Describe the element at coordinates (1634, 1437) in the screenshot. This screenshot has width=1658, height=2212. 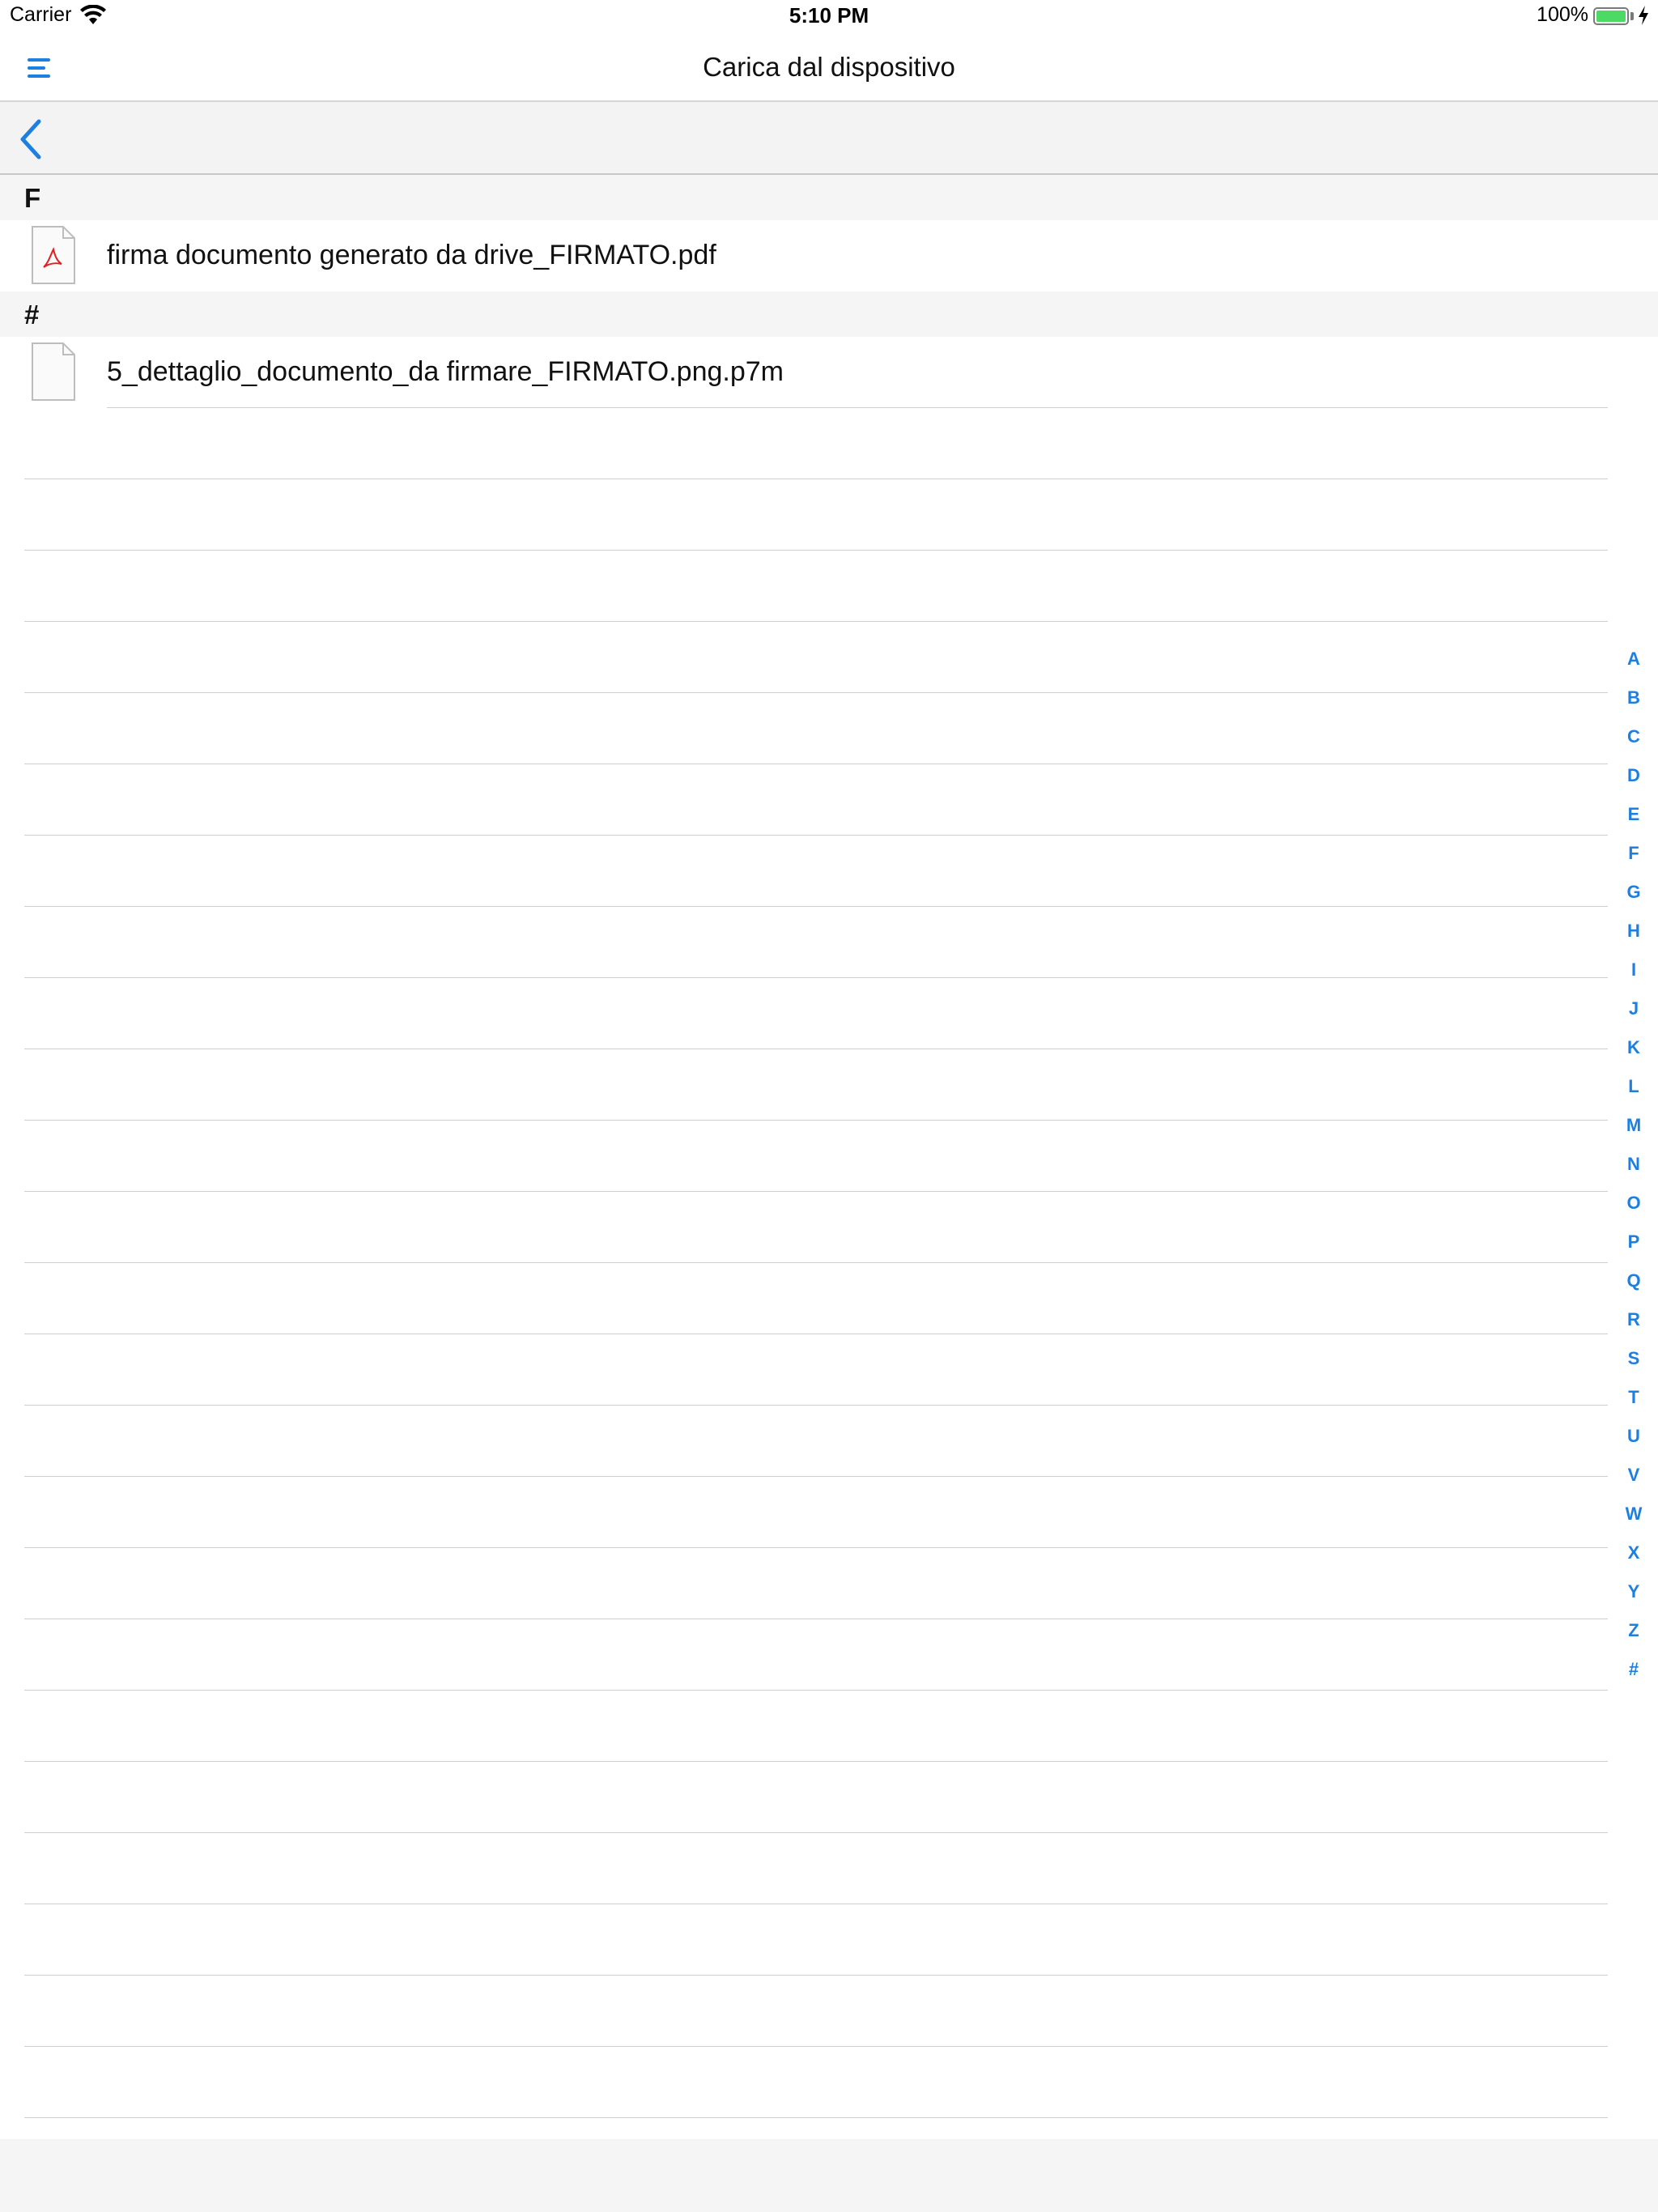
I see `index-letter: U` at that location.